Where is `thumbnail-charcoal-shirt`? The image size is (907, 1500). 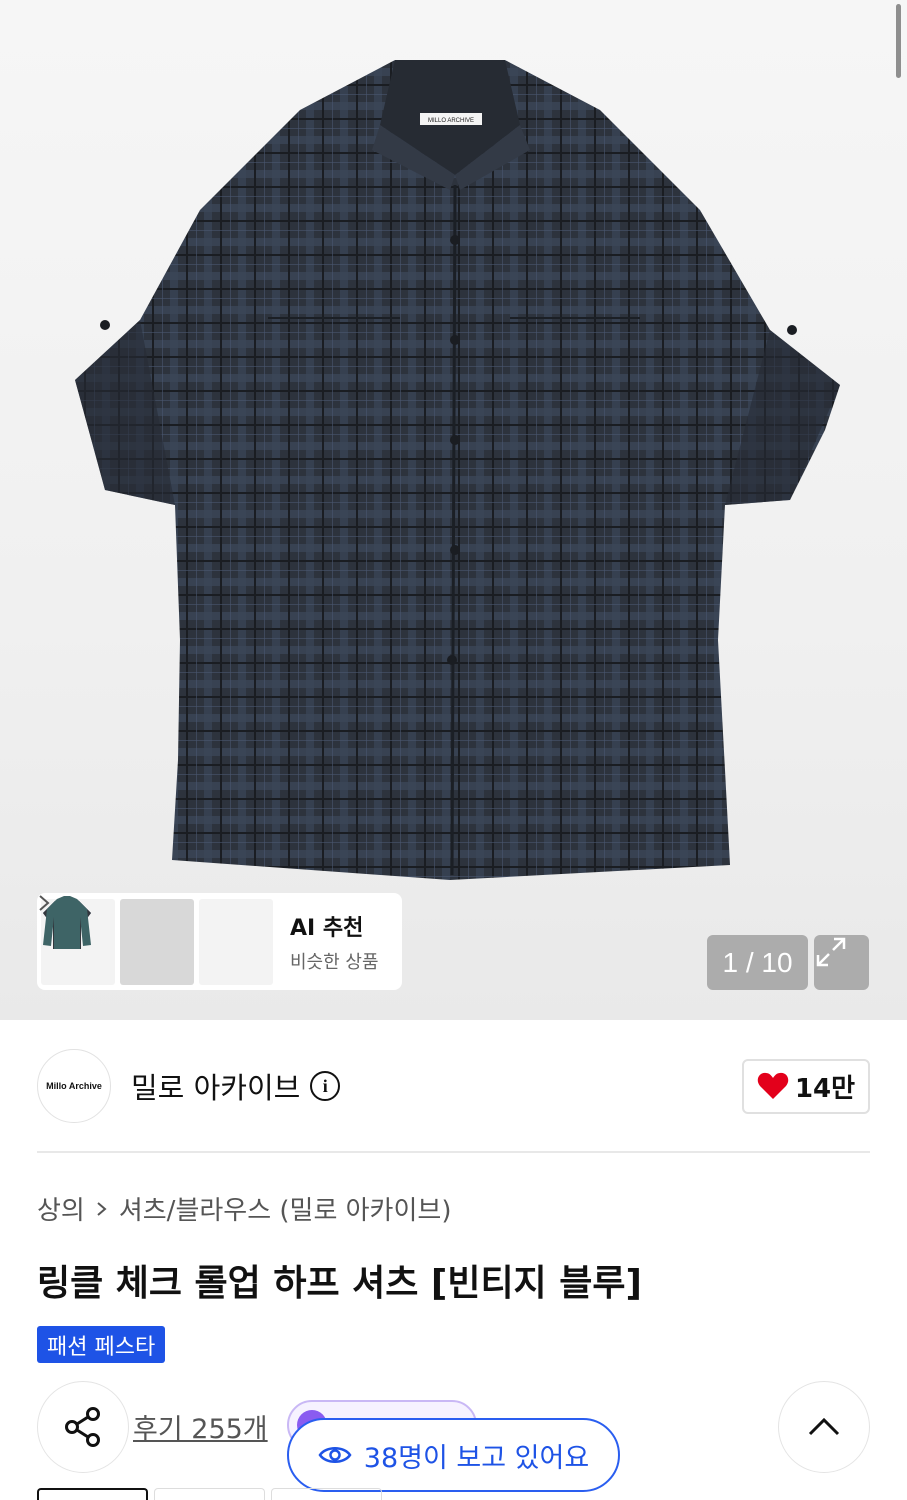 thumbnail-charcoal-shirt is located at coordinates (118, 941).